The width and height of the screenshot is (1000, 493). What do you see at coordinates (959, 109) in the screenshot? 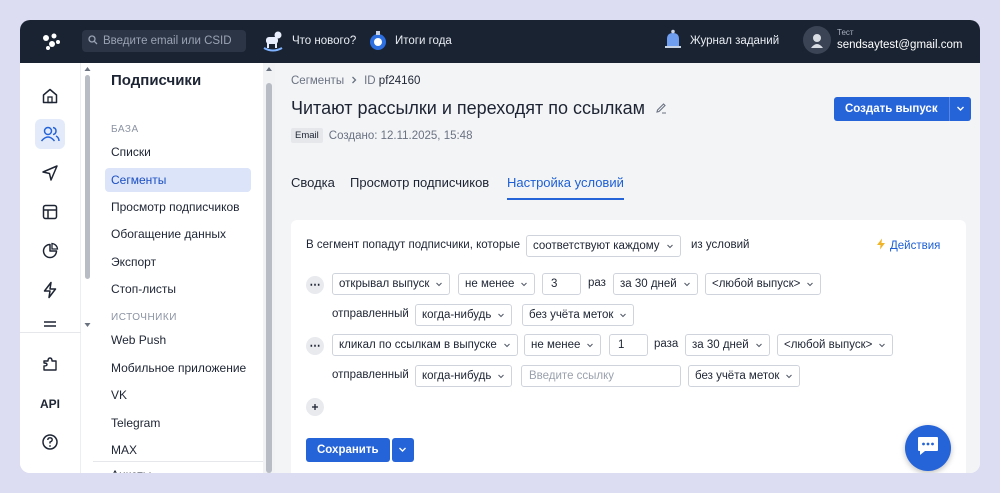
I see `create-issue-dropdown` at bounding box center [959, 109].